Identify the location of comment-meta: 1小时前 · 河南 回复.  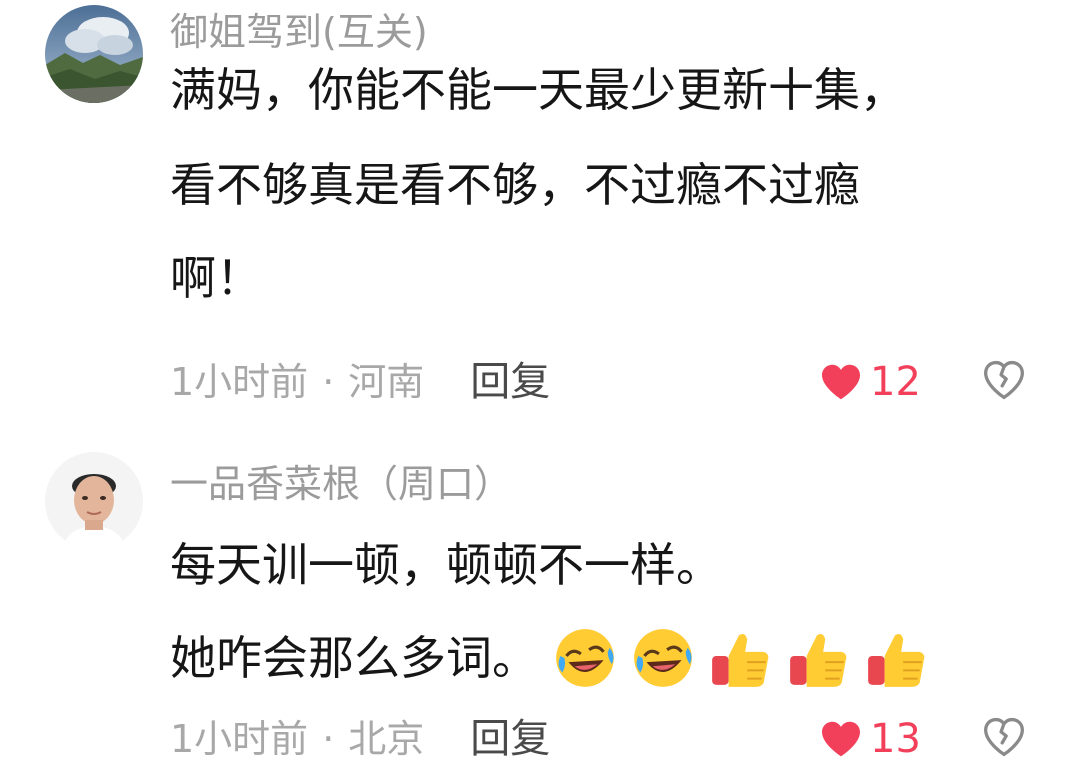
(360, 382).